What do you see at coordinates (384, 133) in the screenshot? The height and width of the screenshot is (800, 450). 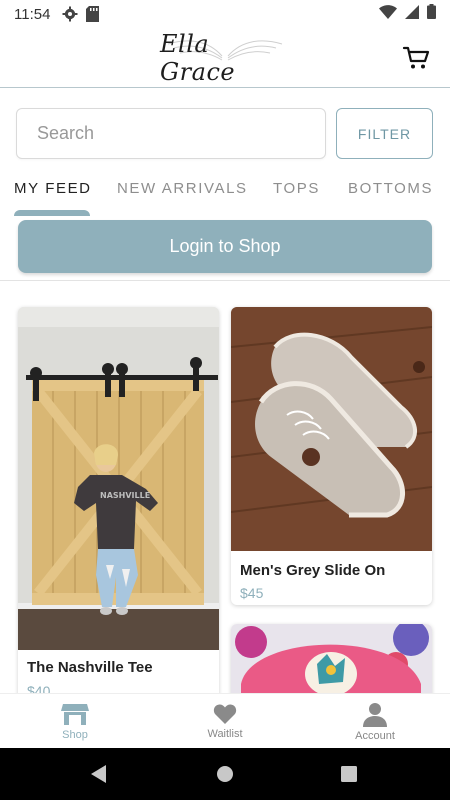 I see `filter-button: FILTER` at bounding box center [384, 133].